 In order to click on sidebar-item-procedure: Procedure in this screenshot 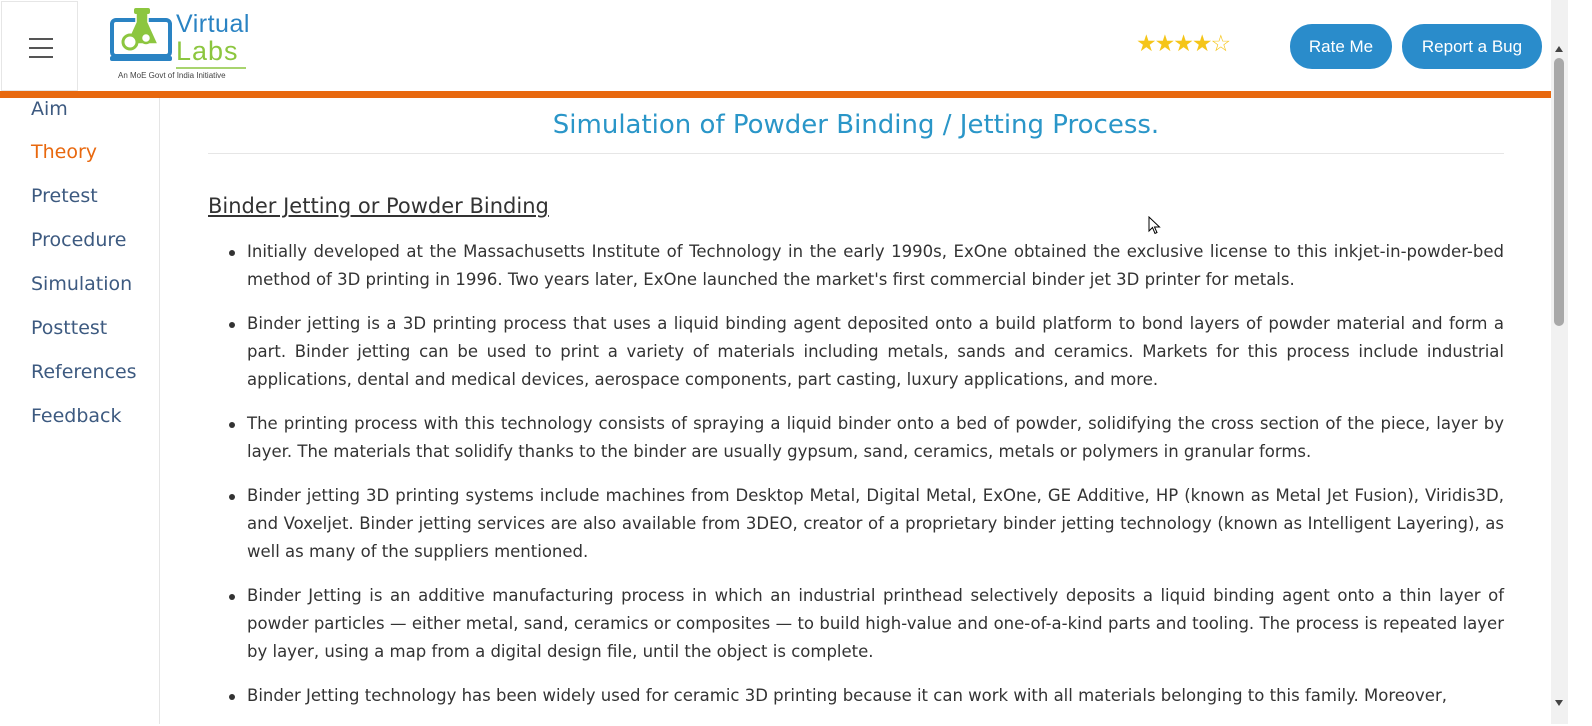, I will do `click(78, 240)`.